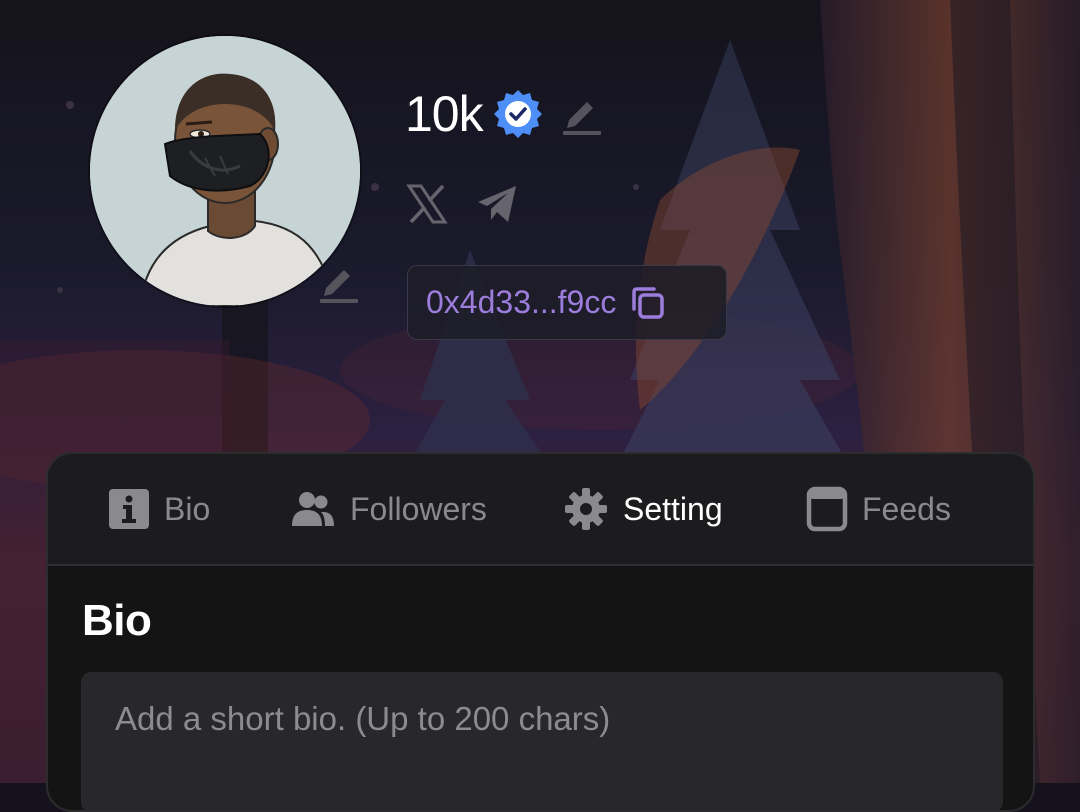 This screenshot has width=1080, height=812. I want to click on window-icon, so click(827, 509).